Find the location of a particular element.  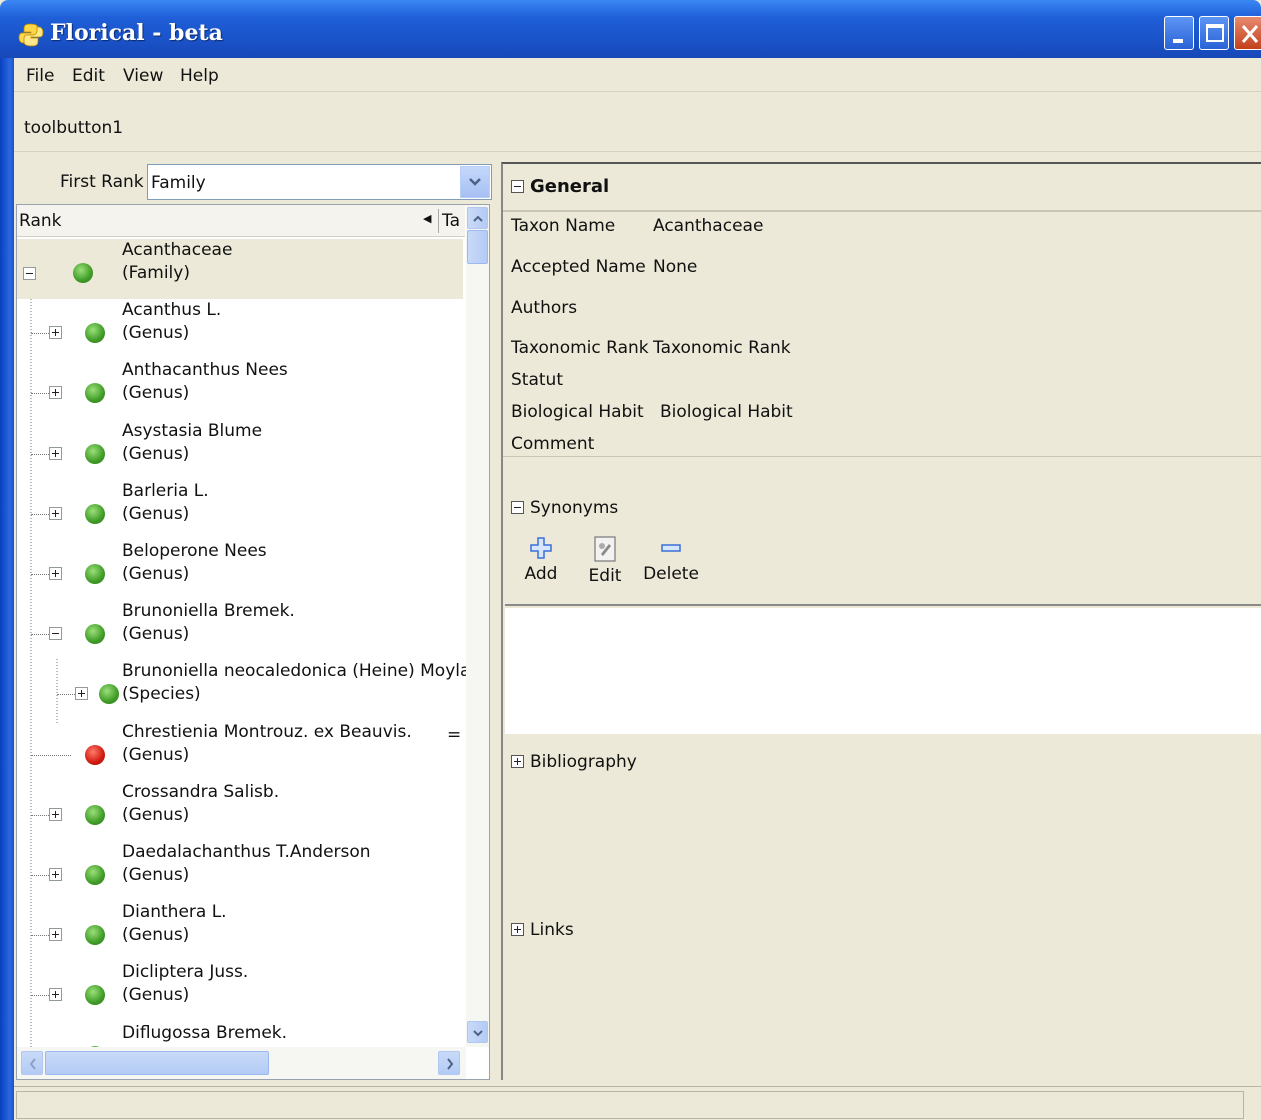

first-rank-combo: Family is located at coordinates (319, 182).